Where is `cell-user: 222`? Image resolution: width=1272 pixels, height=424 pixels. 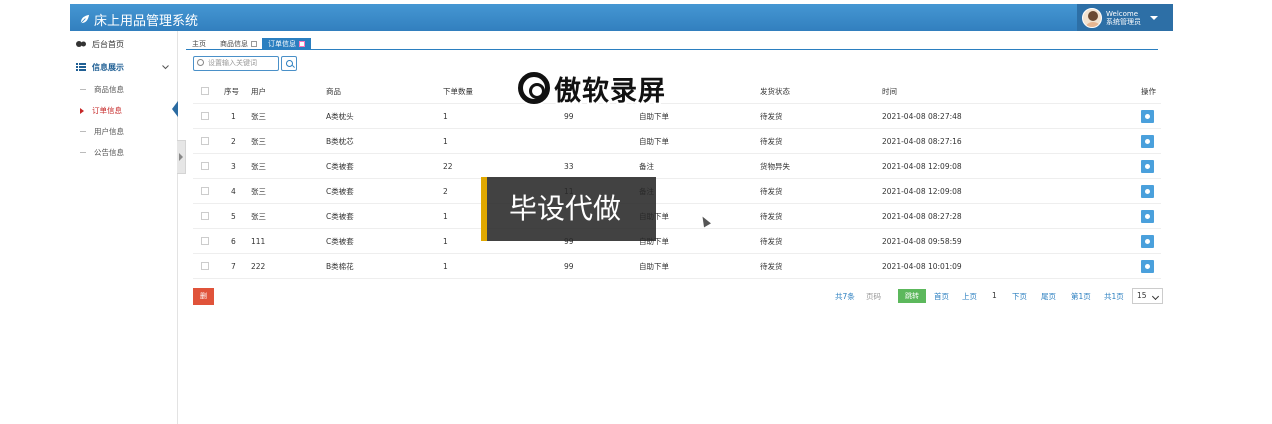 cell-user: 222 is located at coordinates (258, 266).